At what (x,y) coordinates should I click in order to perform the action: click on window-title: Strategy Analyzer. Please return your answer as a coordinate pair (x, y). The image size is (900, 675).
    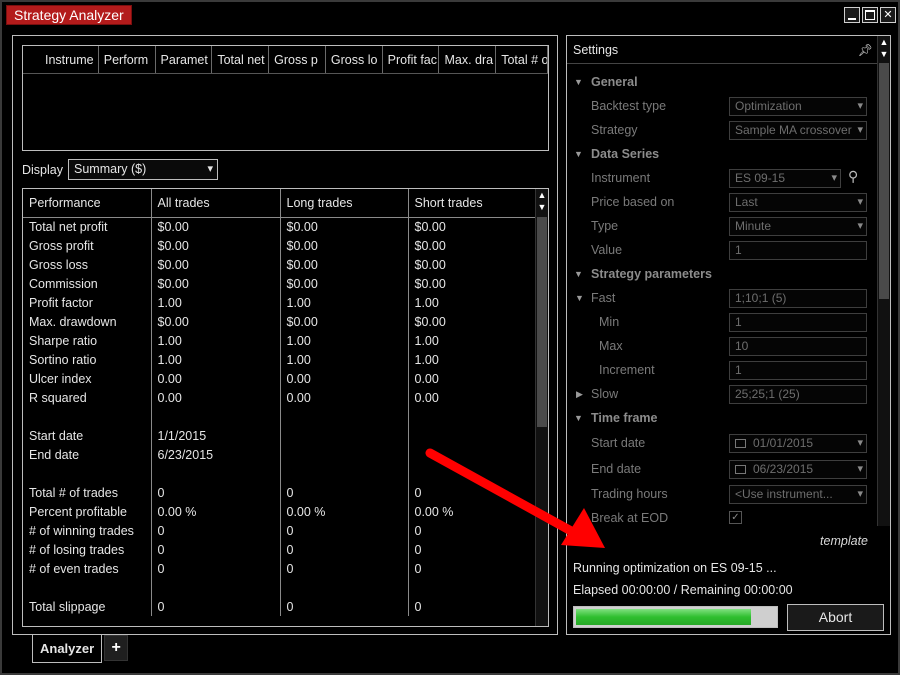
    Looking at the image, I should click on (69, 15).